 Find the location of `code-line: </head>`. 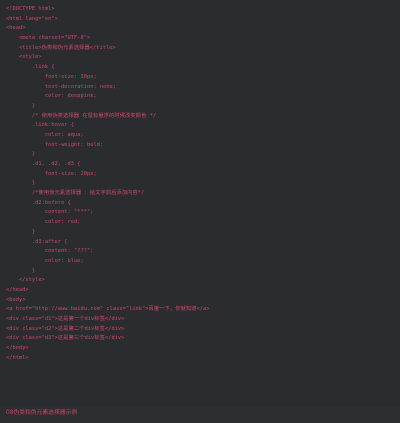

code-line: </head> is located at coordinates (17, 289).